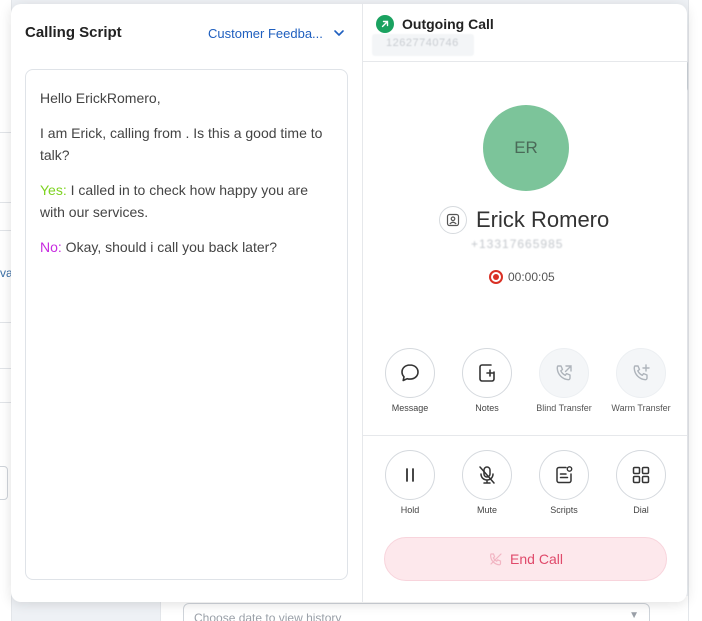  I want to click on end-call-button: End Call, so click(525, 559).